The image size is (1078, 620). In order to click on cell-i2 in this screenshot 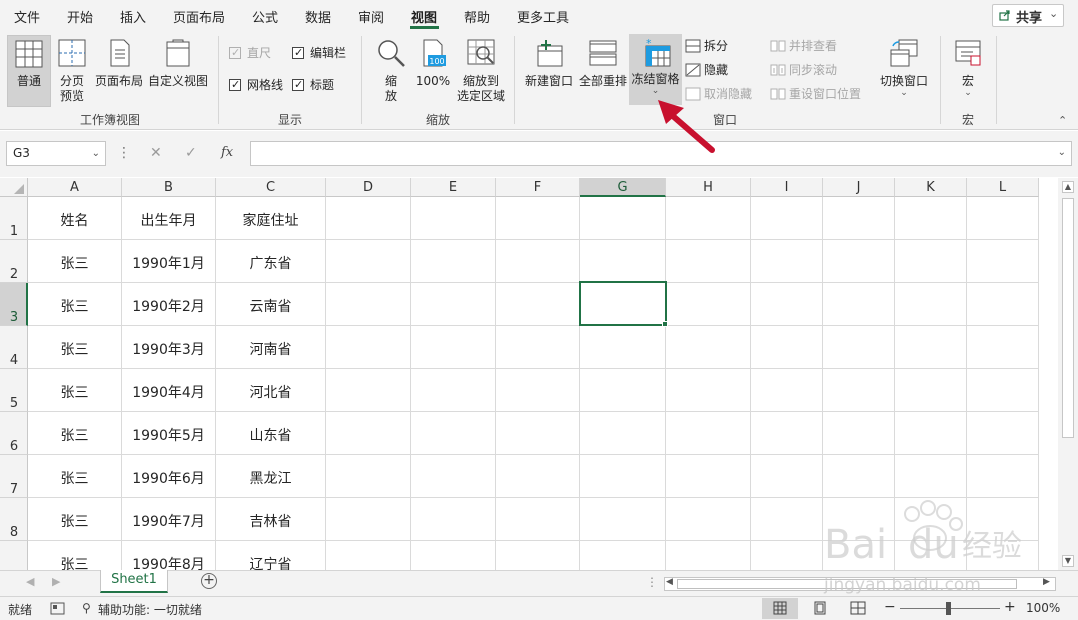, I will do `click(787, 261)`.